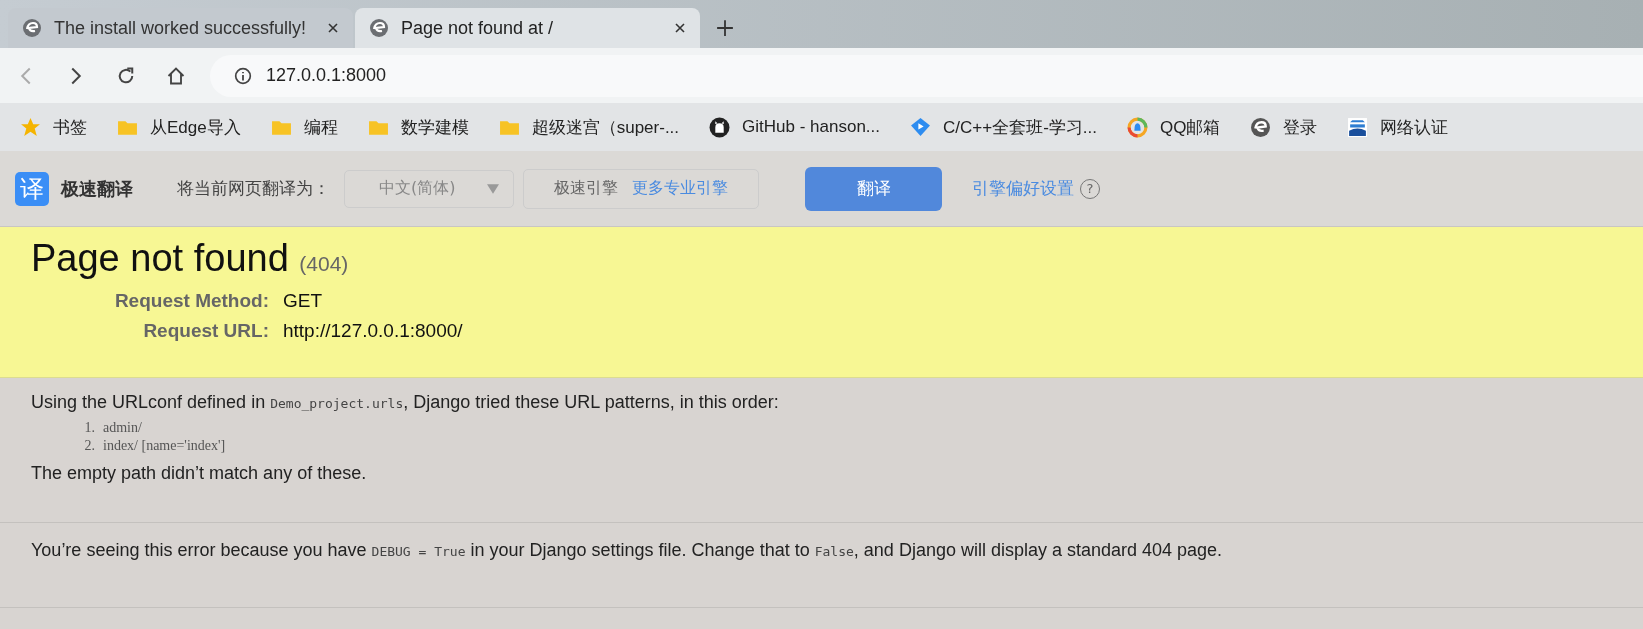  What do you see at coordinates (725, 28) in the screenshot?
I see `new-tab-icon` at bounding box center [725, 28].